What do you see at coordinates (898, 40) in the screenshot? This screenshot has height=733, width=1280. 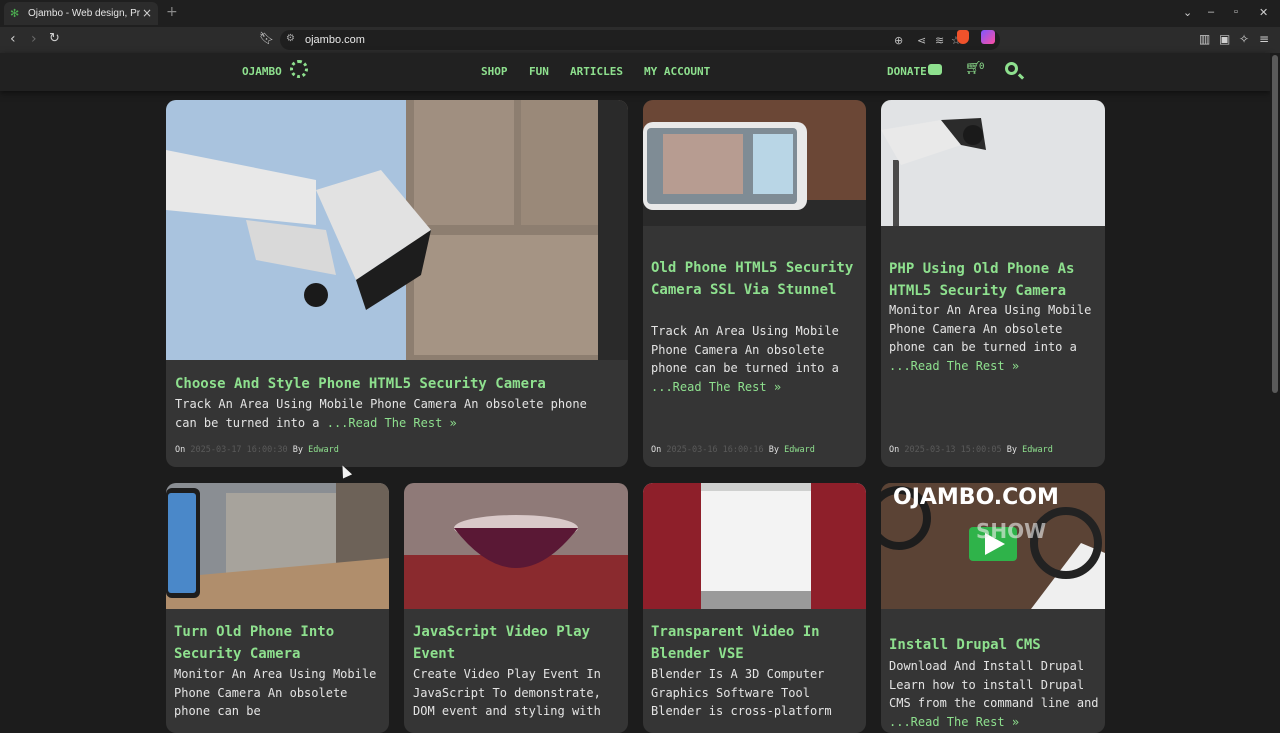 I see `zoom-icon: ⊕` at bounding box center [898, 40].